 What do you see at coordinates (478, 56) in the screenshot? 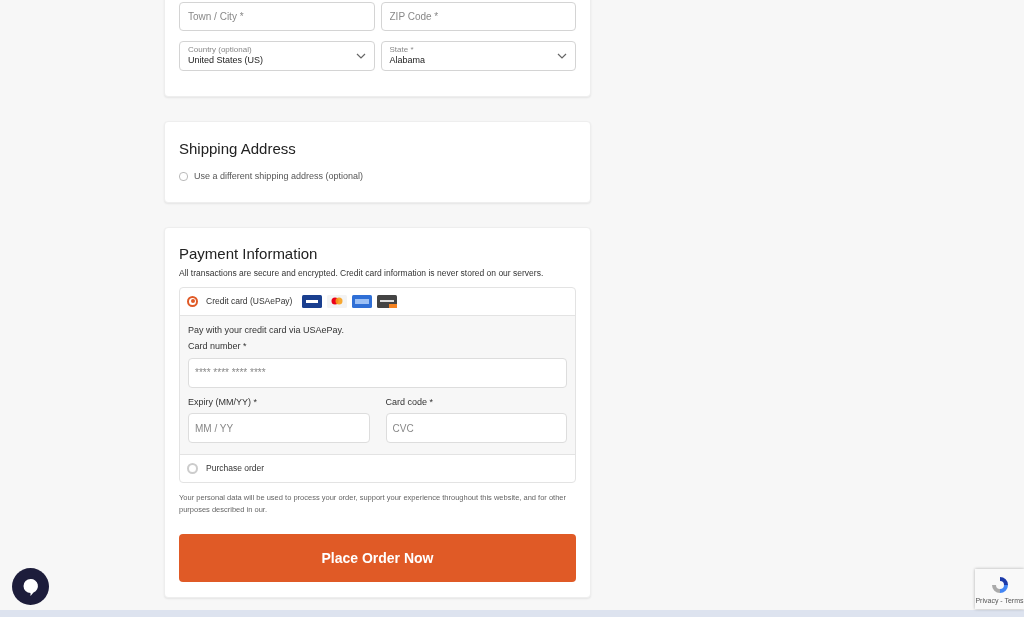
I see `select-field: State * Alabama` at bounding box center [478, 56].